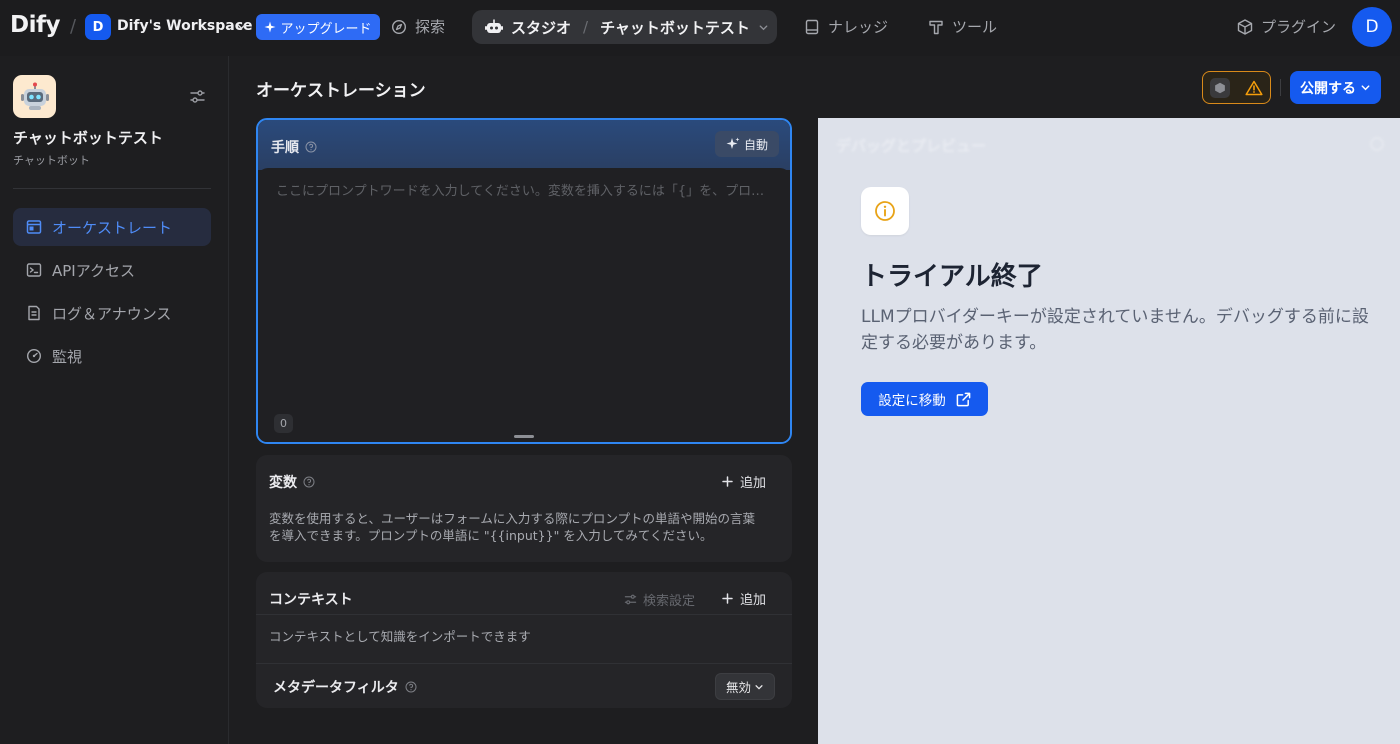  I want to click on info-icon, so click(885, 211).